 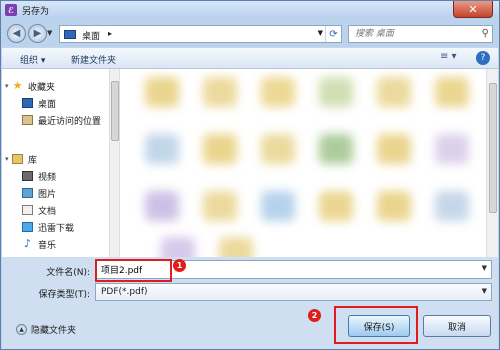 I want to click on refresh-icon: ⟳, so click(x=333, y=34).